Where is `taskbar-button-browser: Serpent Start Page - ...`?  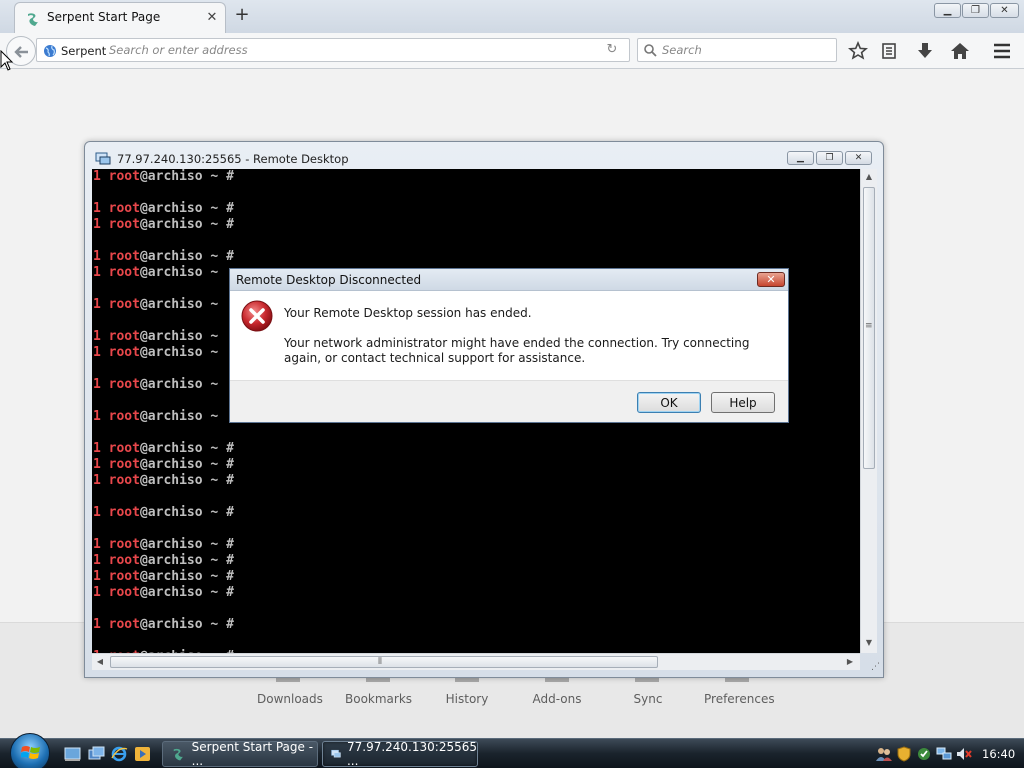
taskbar-button-browser: Serpent Start Page - ... is located at coordinates (240, 754).